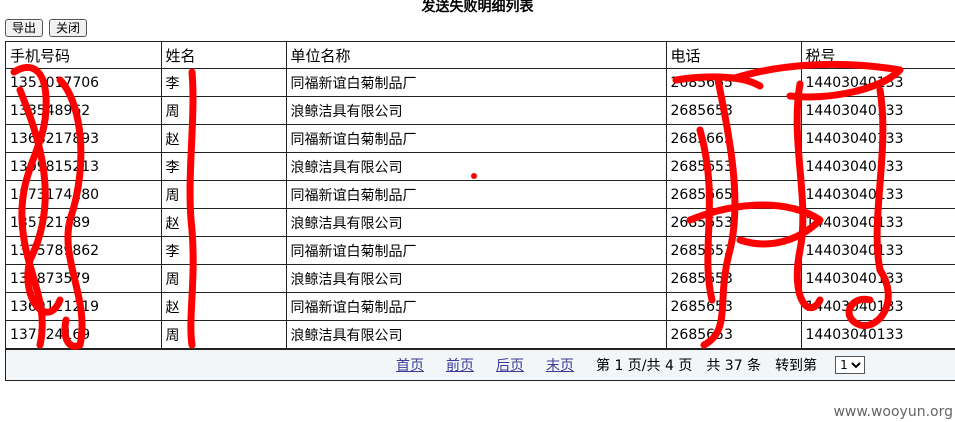 The image size is (955, 422). What do you see at coordinates (796, 366) in the screenshot?
I see `goto-label: 转到第` at bounding box center [796, 366].